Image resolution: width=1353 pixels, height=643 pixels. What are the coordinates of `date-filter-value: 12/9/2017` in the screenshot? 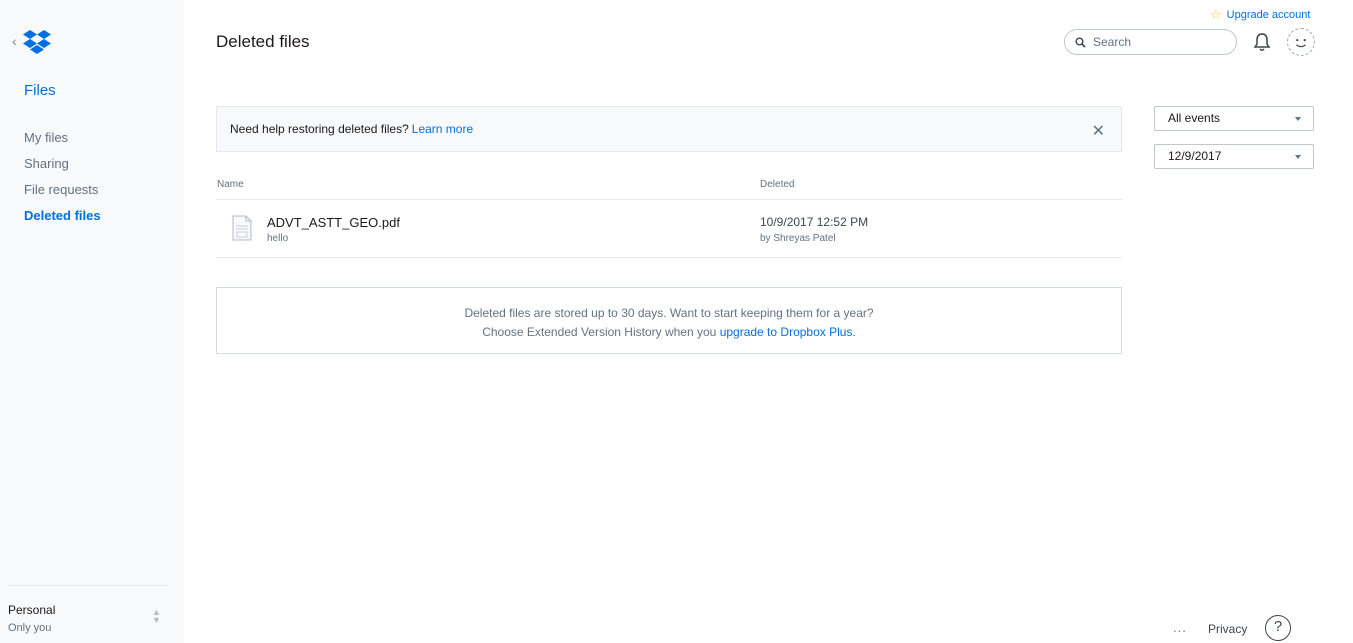 It's located at (1195, 156).